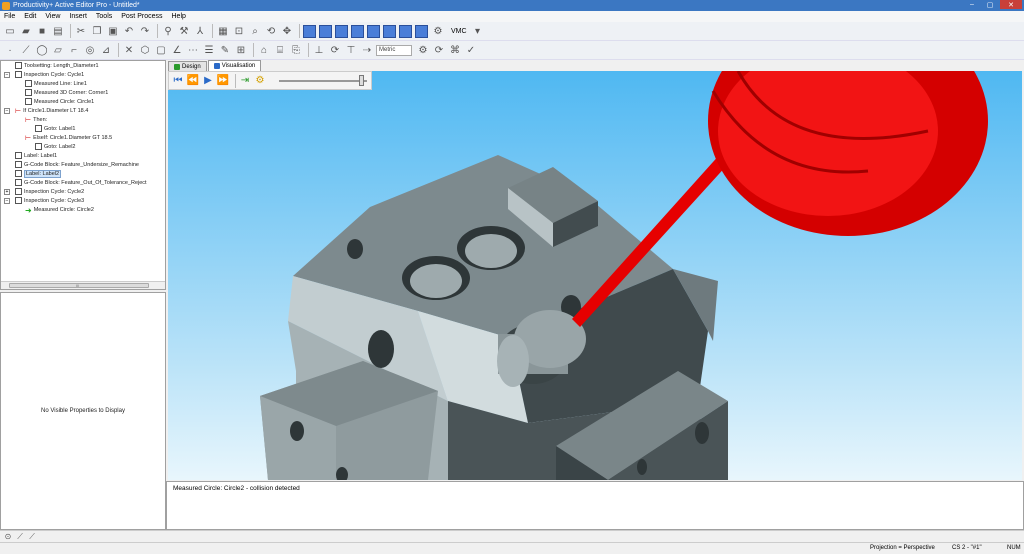  What do you see at coordinates (423, 50) in the screenshot?
I see `settings-icon: ⚙` at bounding box center [423, 50].